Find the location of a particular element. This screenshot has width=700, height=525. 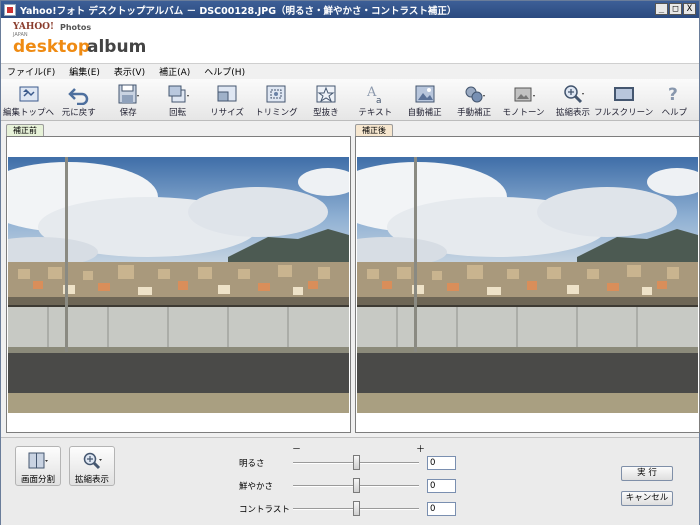

menu-bar: ファイル(F) 編集(E) 表示(V) 補正(A) ヘルプ(H) is located at coordinates (350, 71).